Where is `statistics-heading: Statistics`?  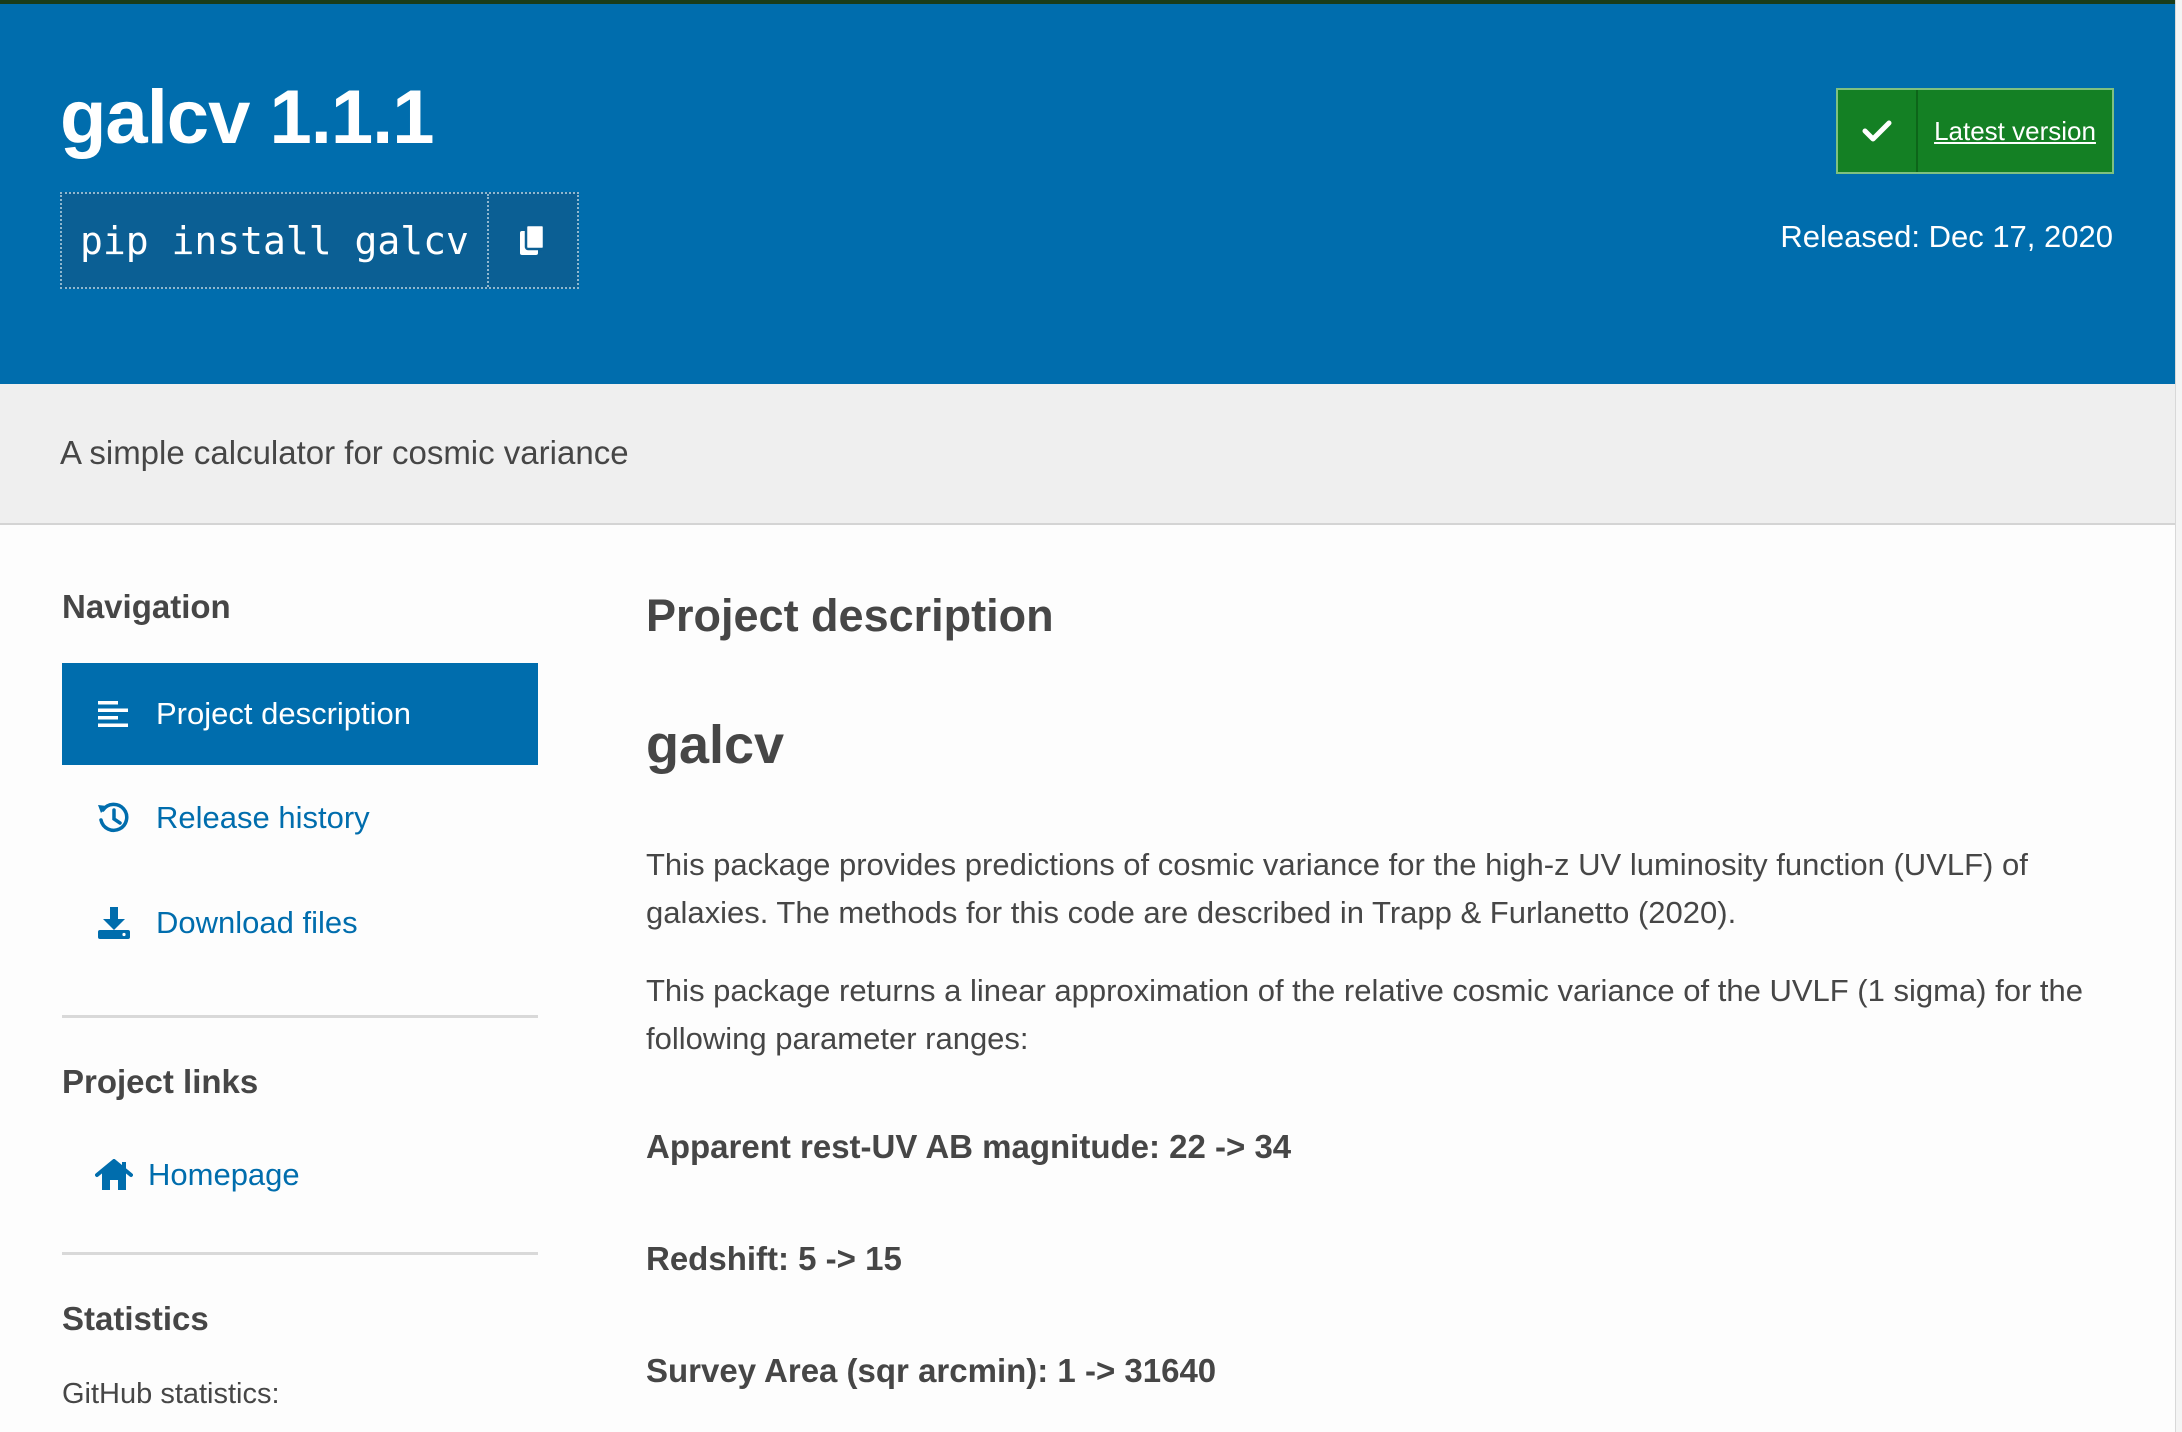 statistics-heading: Statistics is located at coordinates (135, 1318).